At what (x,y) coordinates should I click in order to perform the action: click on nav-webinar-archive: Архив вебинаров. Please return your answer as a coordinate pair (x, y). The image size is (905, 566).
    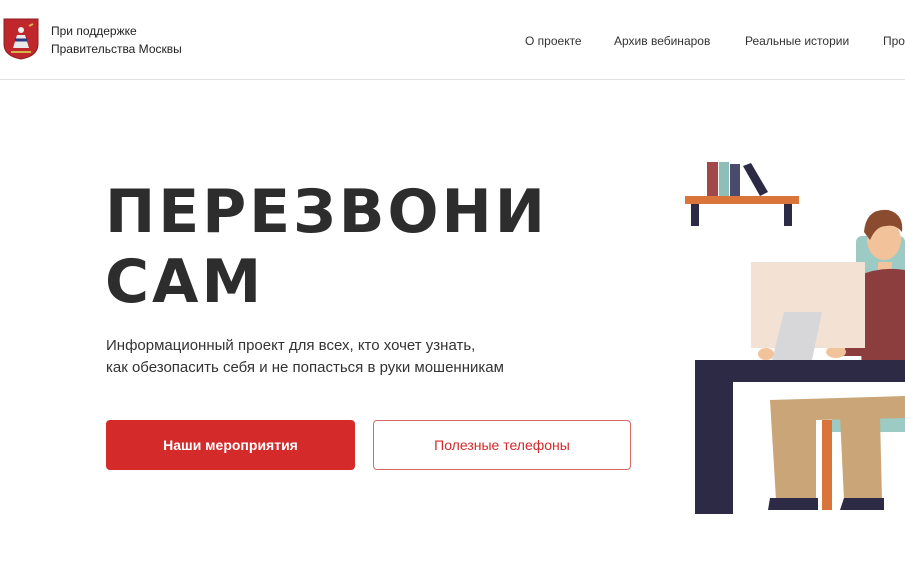
    Looking at the image, I should click on (662, 41).